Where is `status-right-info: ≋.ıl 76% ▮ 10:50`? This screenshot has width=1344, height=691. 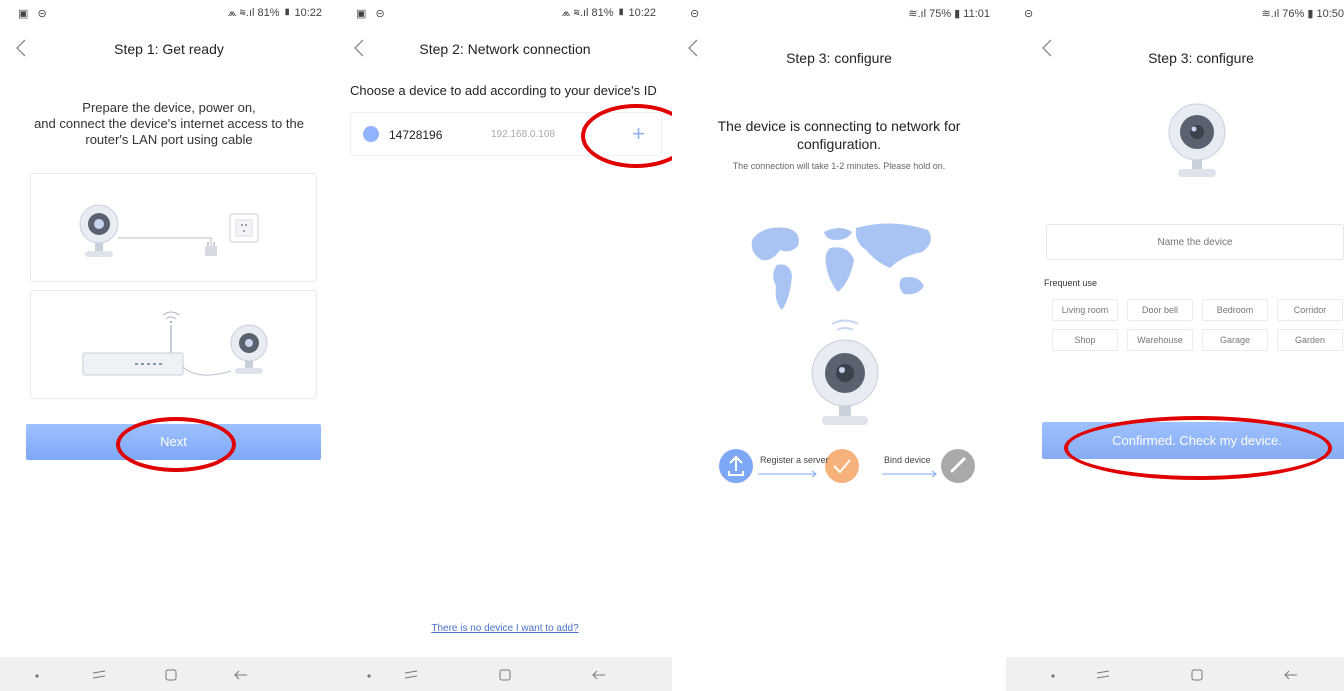 status-right-info: ≋.ıl 76% ▮ 10:50 is located at coordinates (1302, 14).